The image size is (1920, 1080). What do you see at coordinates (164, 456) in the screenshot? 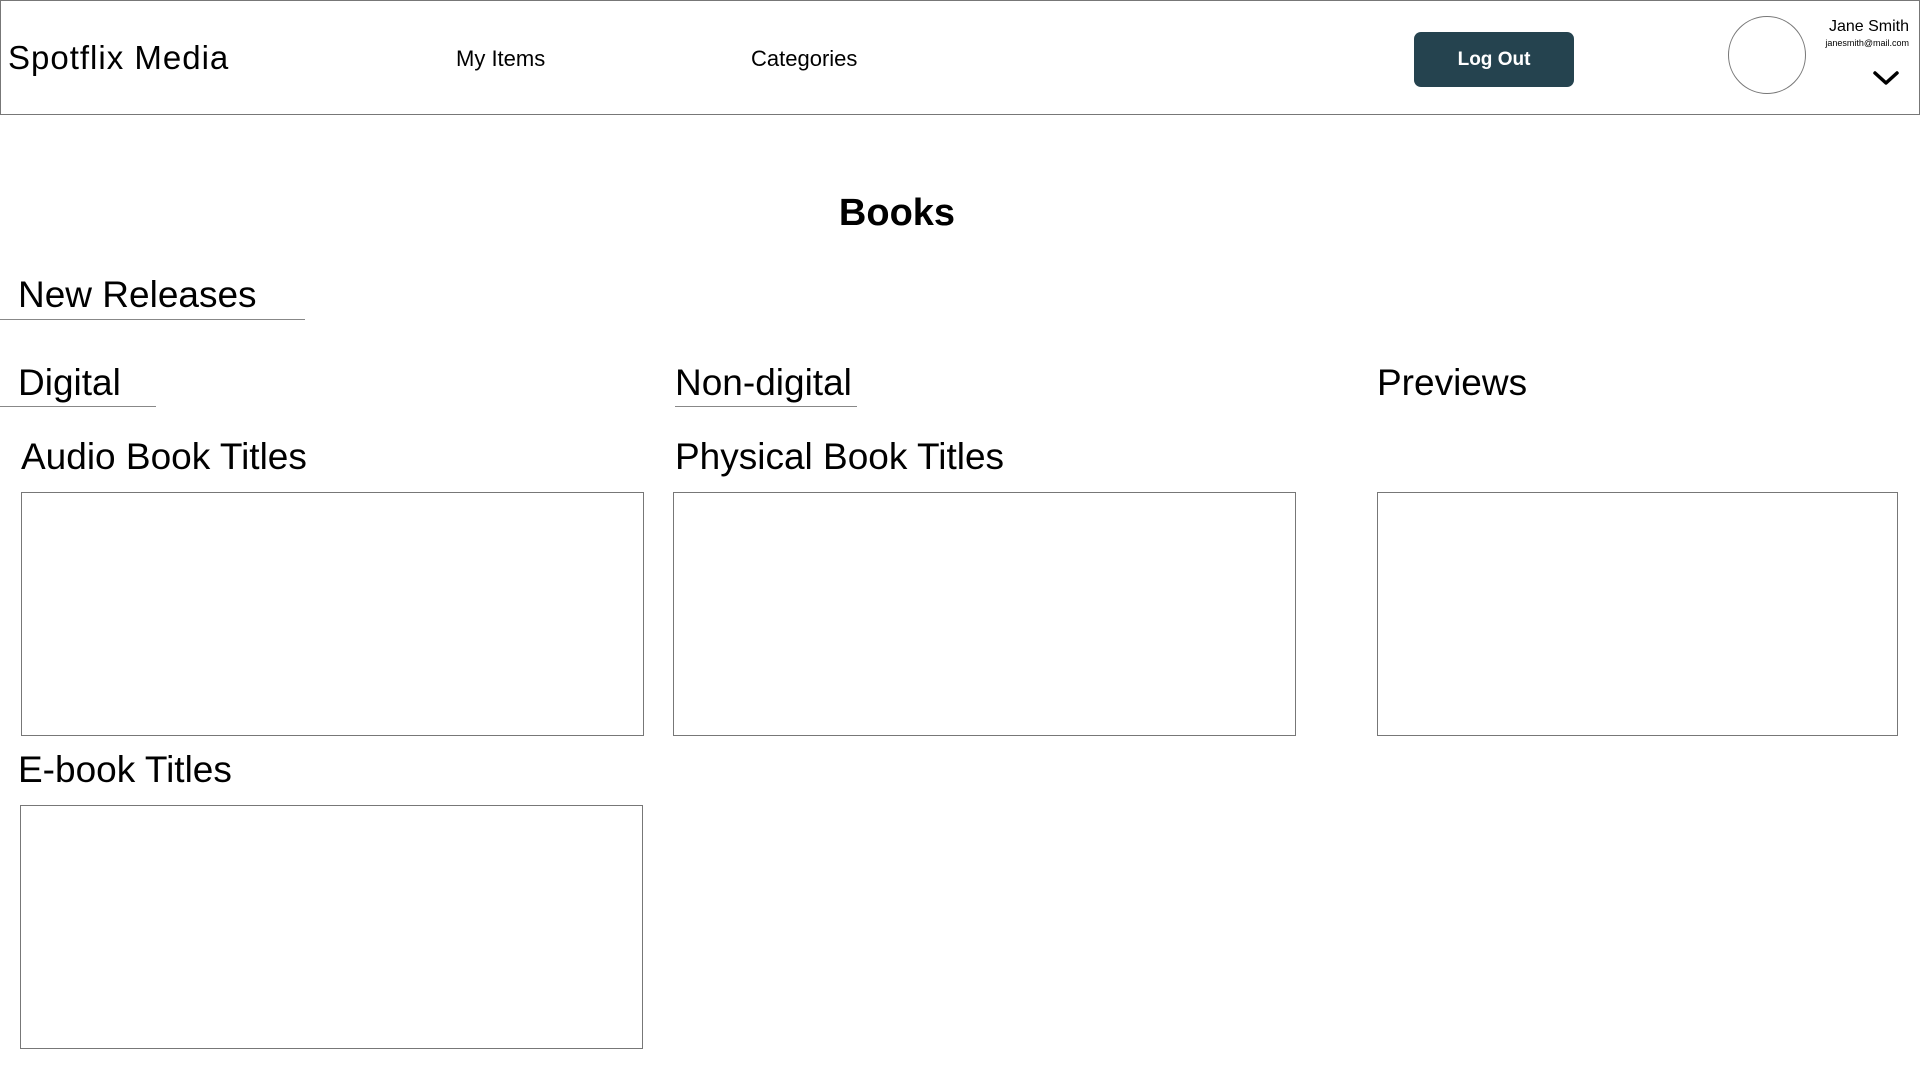
I see `audio-book-titles-heading: Audio Book Titles` at bounding box center [164, 456].